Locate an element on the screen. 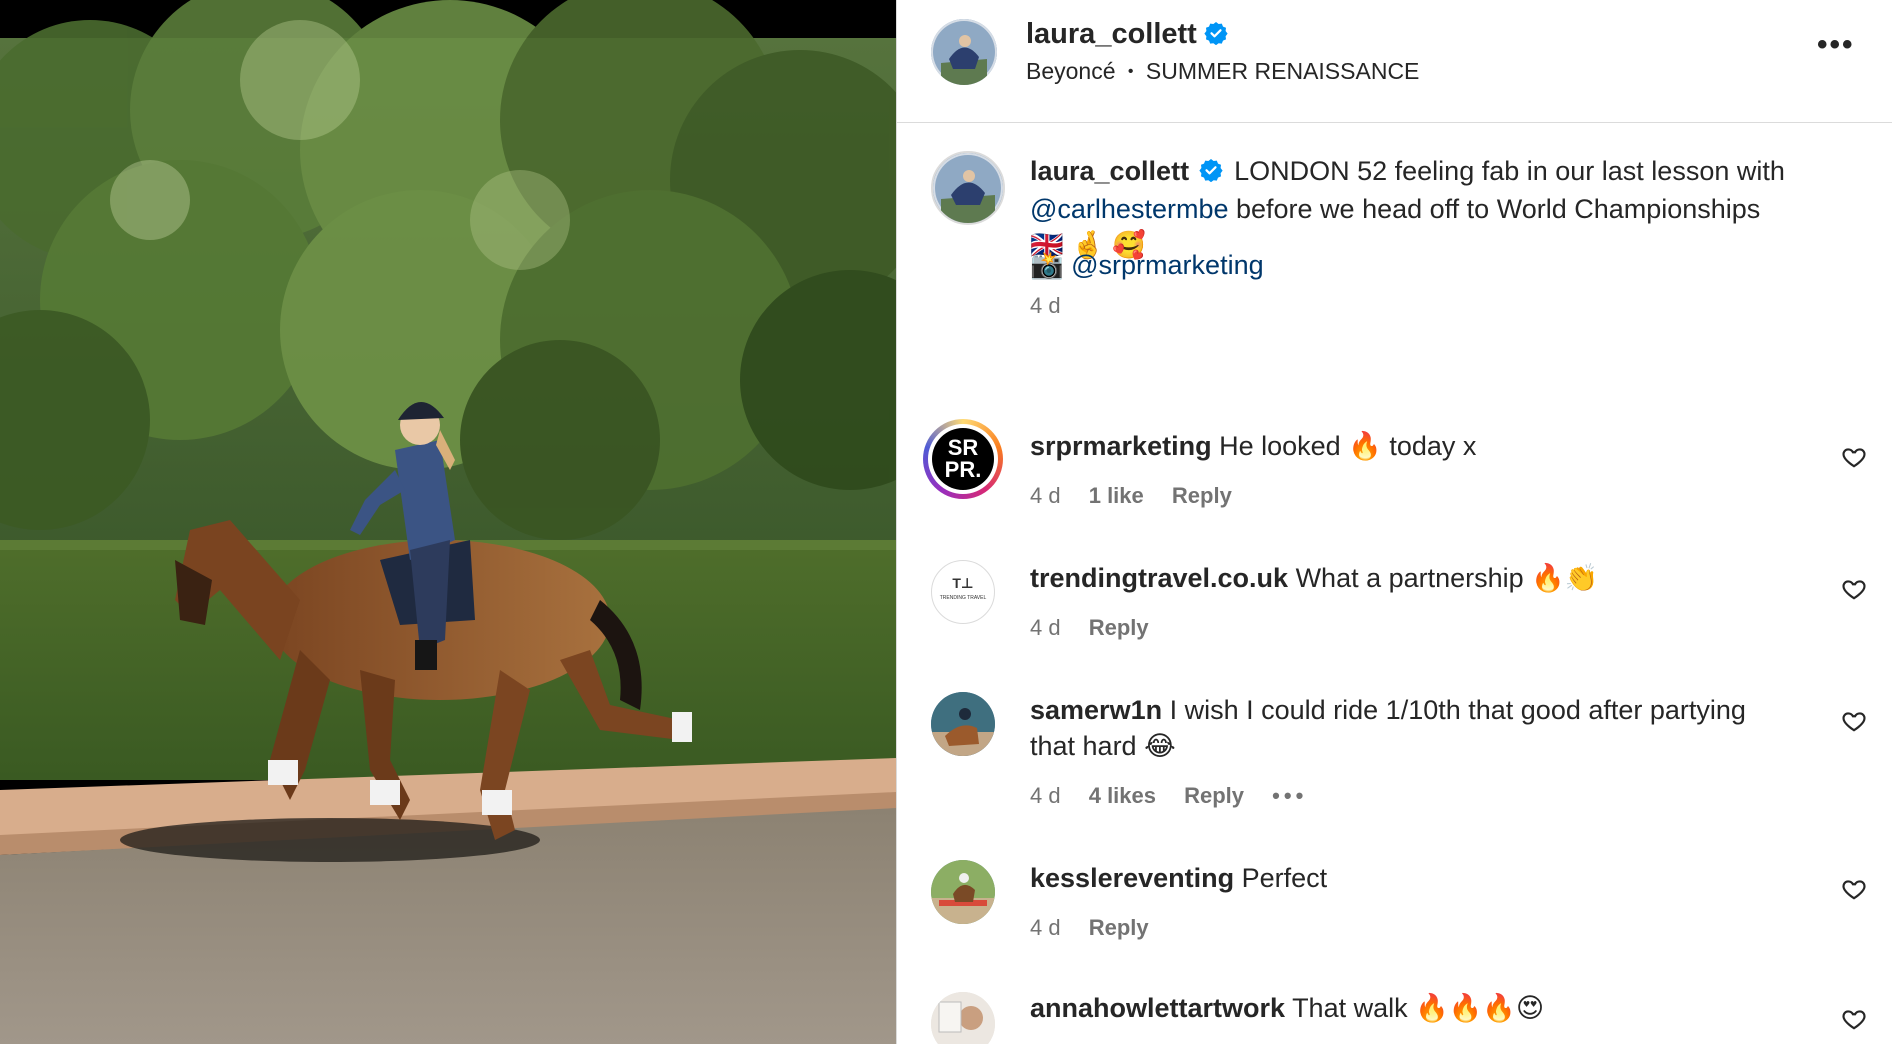  trending-travel-logo: T⊥ is located at coordinates (963, 583).